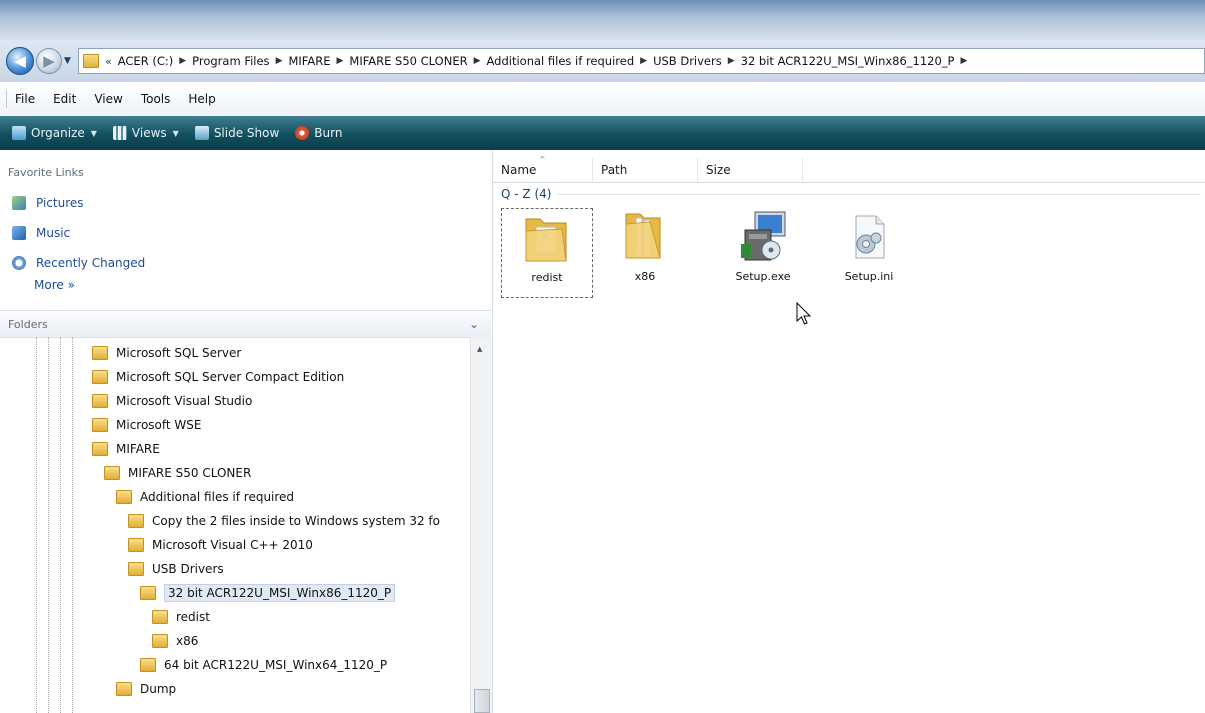 Image resolution: width=1205 pixels, height=713 pixels. I want to click on breadcrumb-additional-files: Additional files if required, so click(561, 61).